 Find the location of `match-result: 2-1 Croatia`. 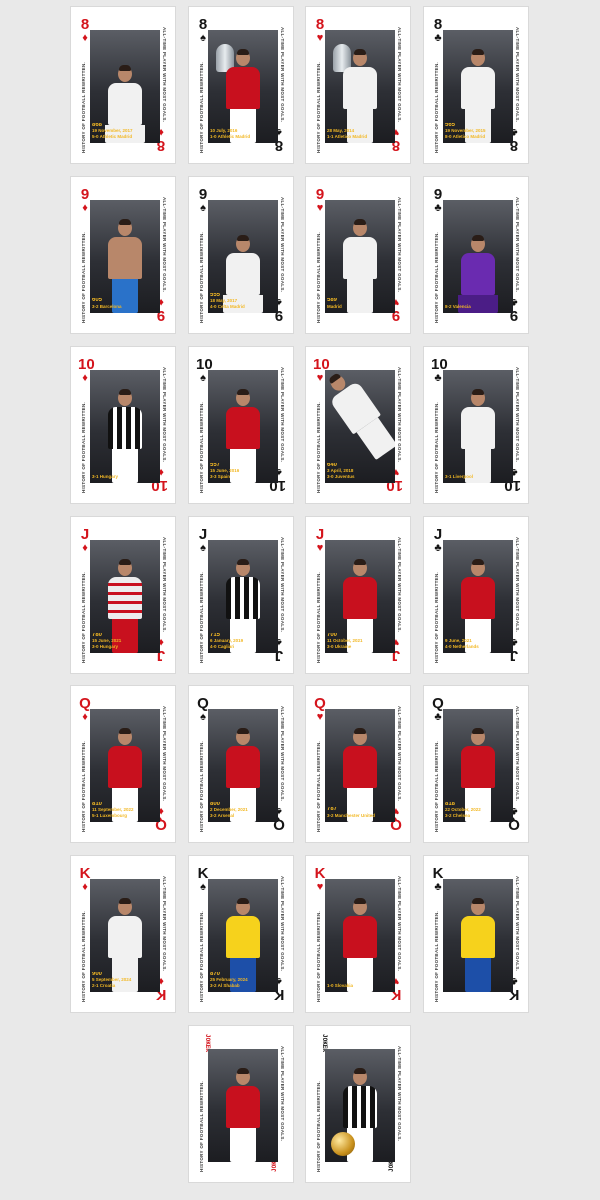

match-result: 2-1 Croatia is located at coordinates (104, 985).